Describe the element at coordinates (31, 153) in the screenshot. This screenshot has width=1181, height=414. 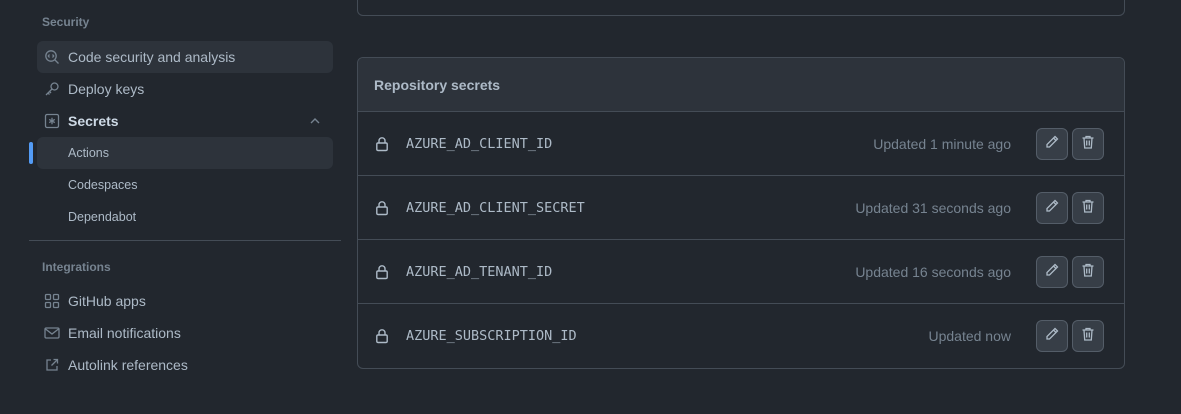
I see `active-indicator` at that location.